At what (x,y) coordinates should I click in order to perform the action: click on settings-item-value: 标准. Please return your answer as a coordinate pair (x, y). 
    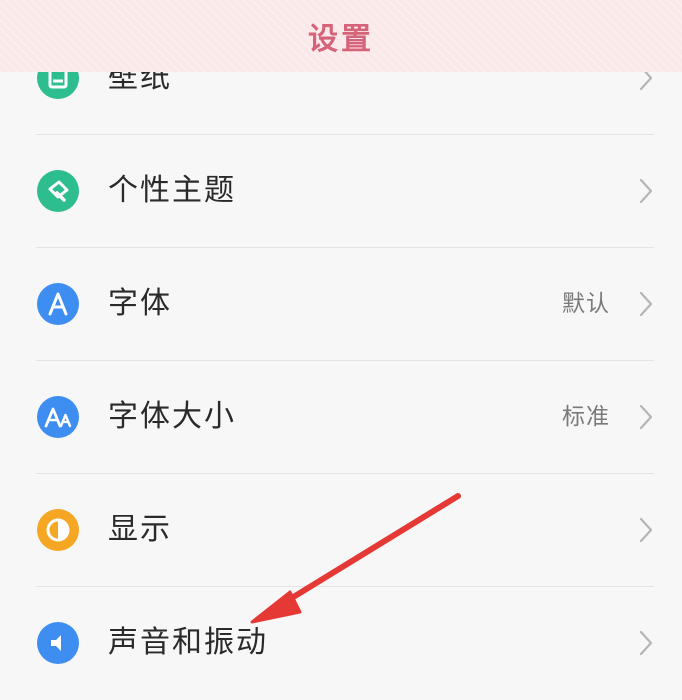
    Looking at the image, I should click on (586, 417).